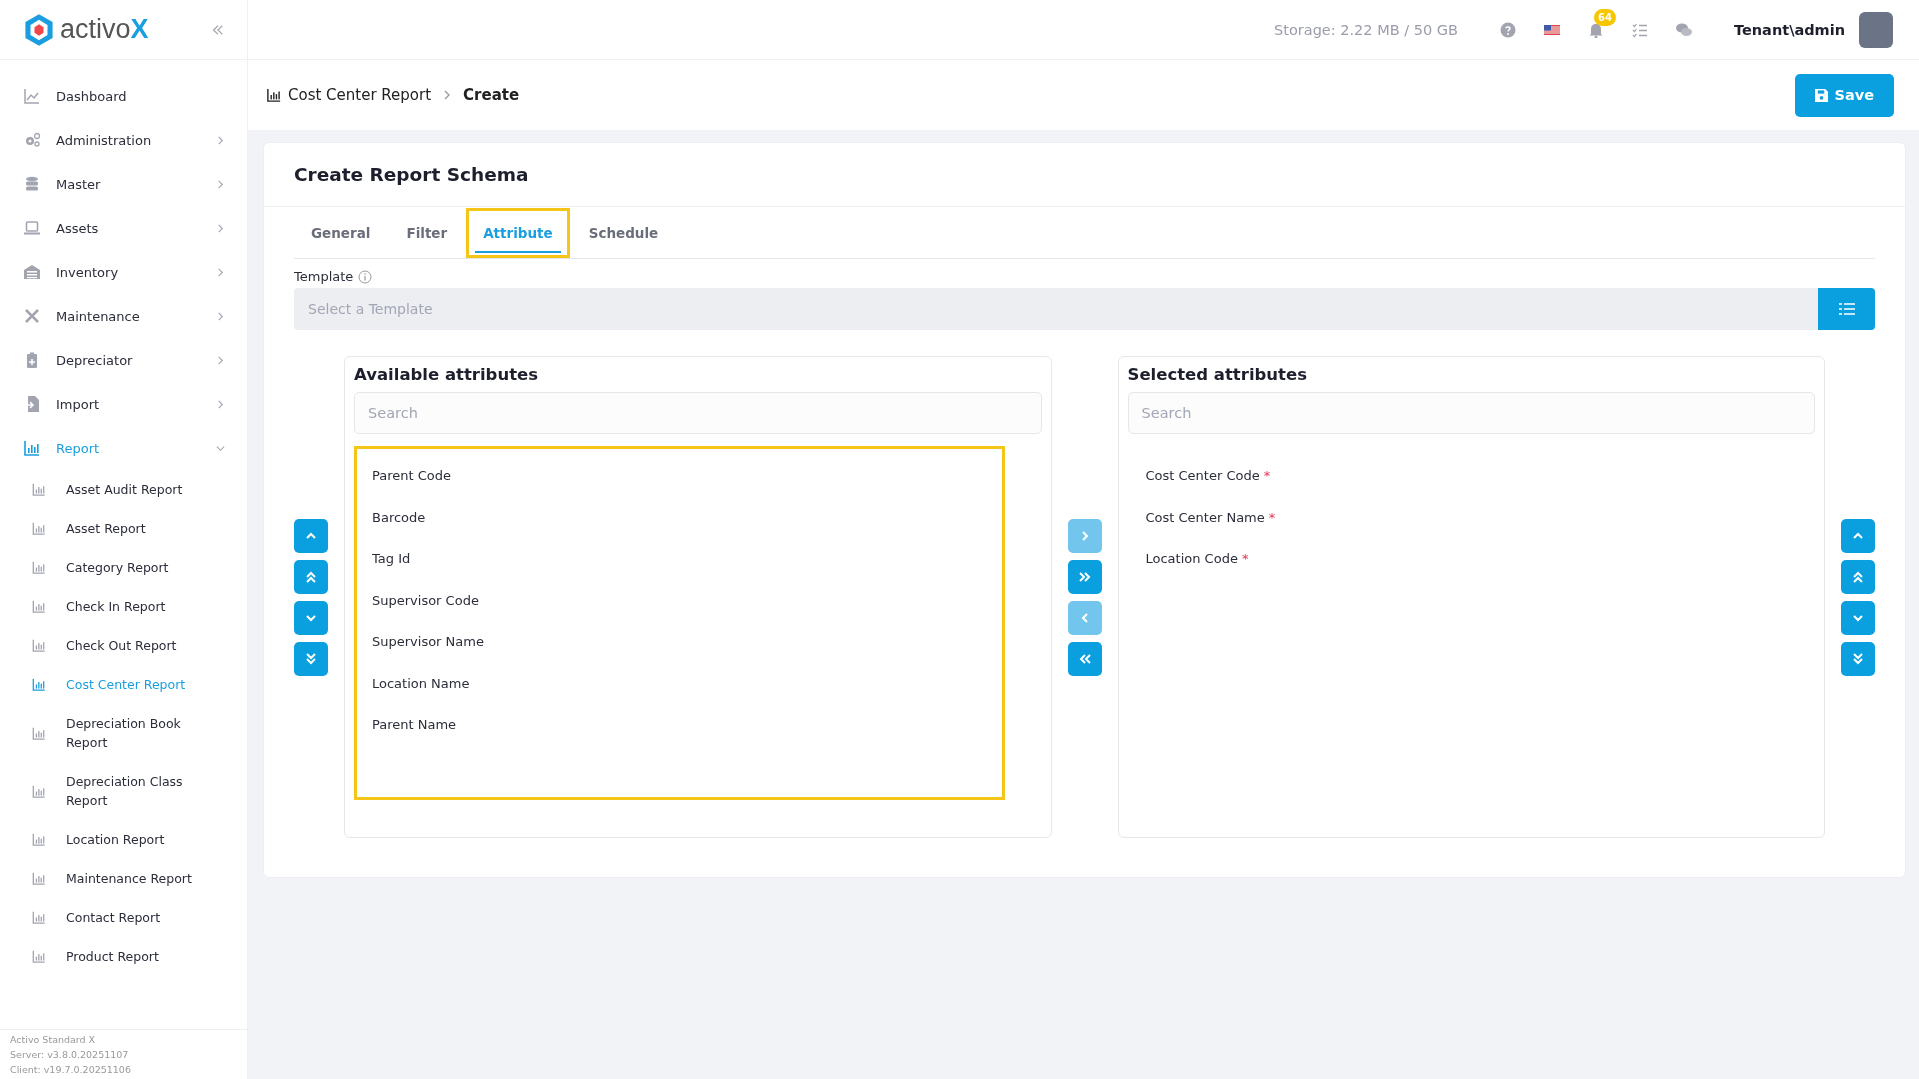 The image size is (1919, 1079). I want to click on template-select: Select a Template, so click(1056, 309).